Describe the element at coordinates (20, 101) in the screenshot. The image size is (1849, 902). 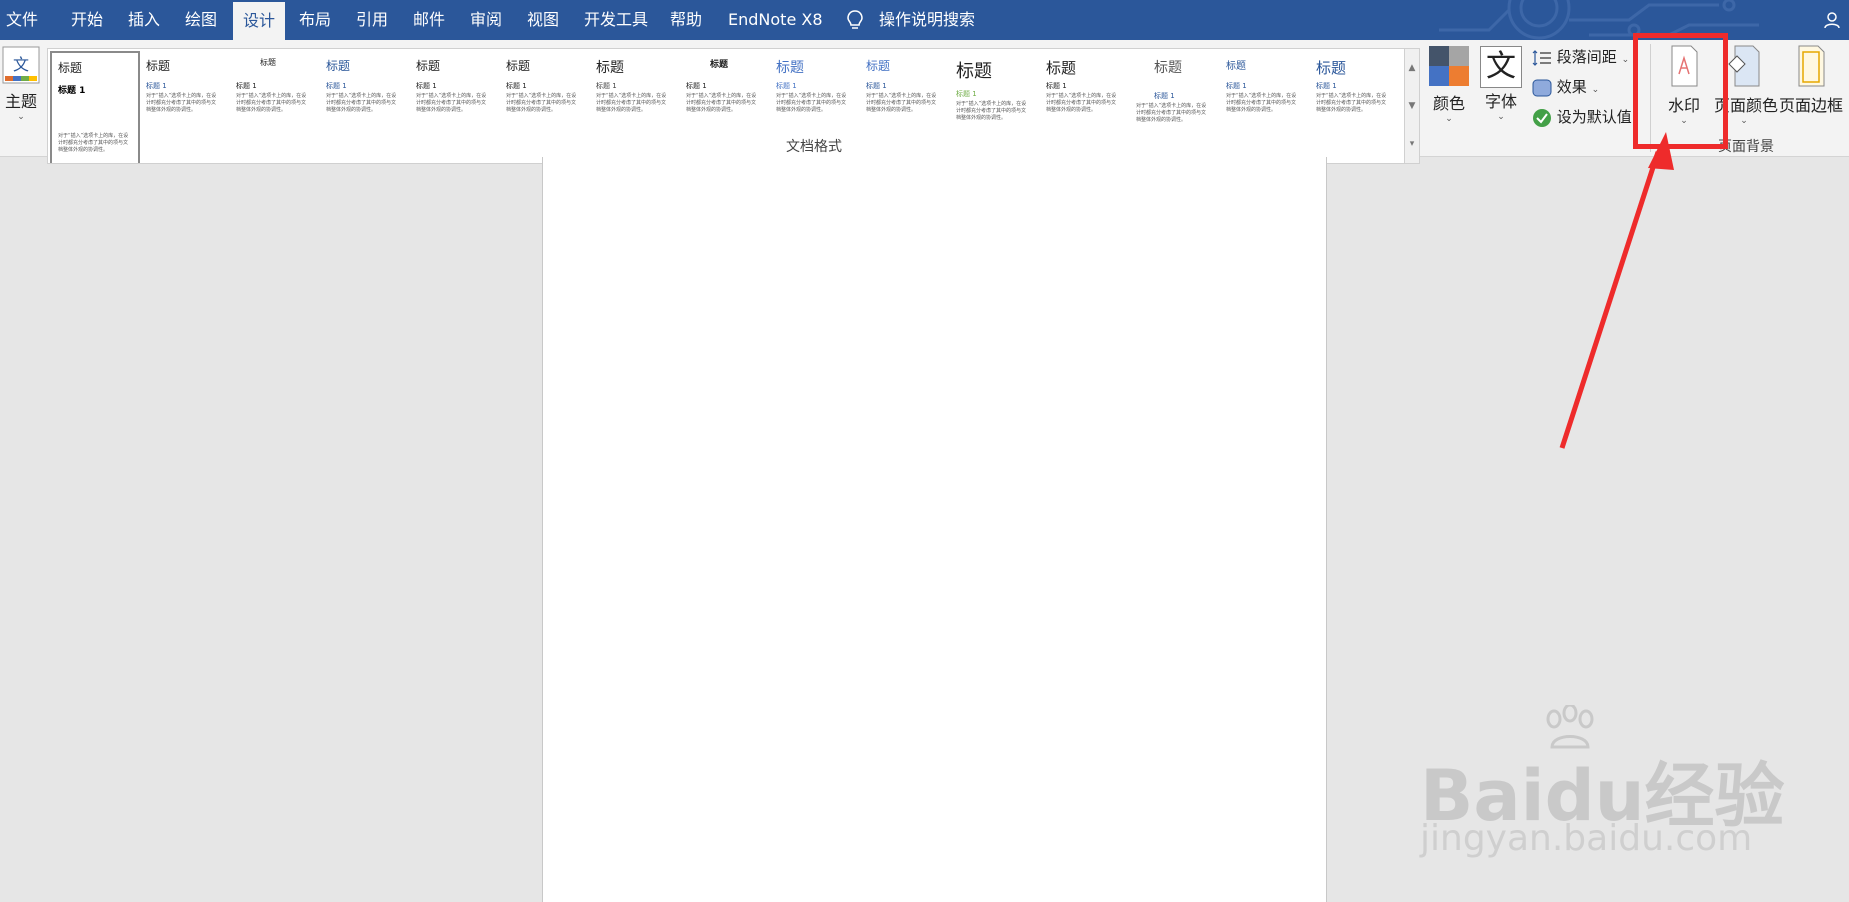
I see `themes-label: 主题` at that location.